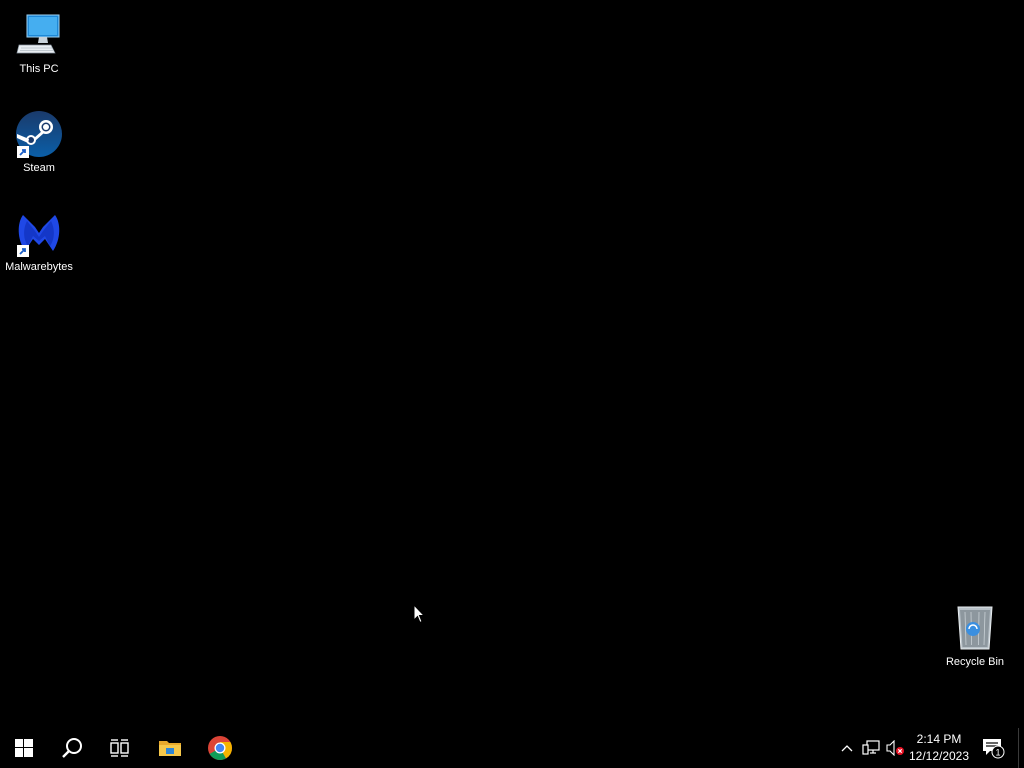  I want to click on chrome-button, so click(220, 748).